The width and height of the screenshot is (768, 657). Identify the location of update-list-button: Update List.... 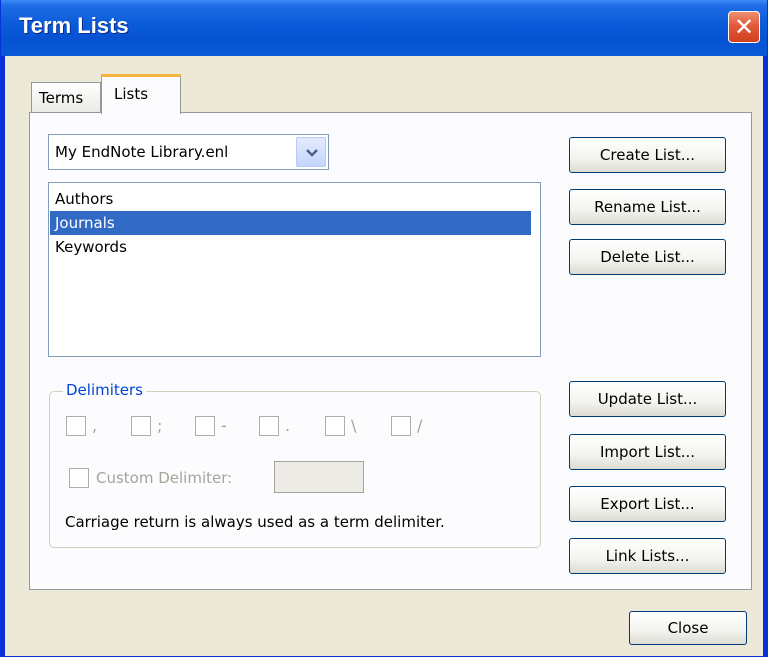
(647, 399).